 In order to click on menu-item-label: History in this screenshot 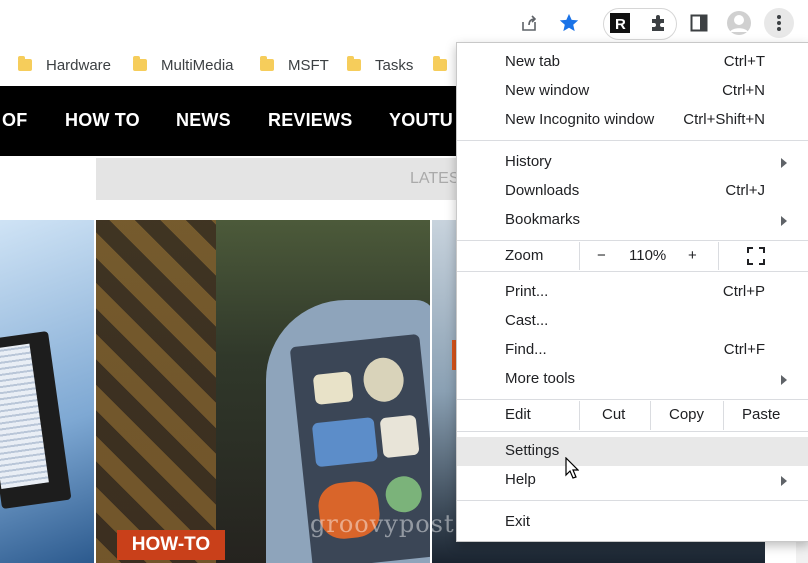, I will do `click(528, 161)`.